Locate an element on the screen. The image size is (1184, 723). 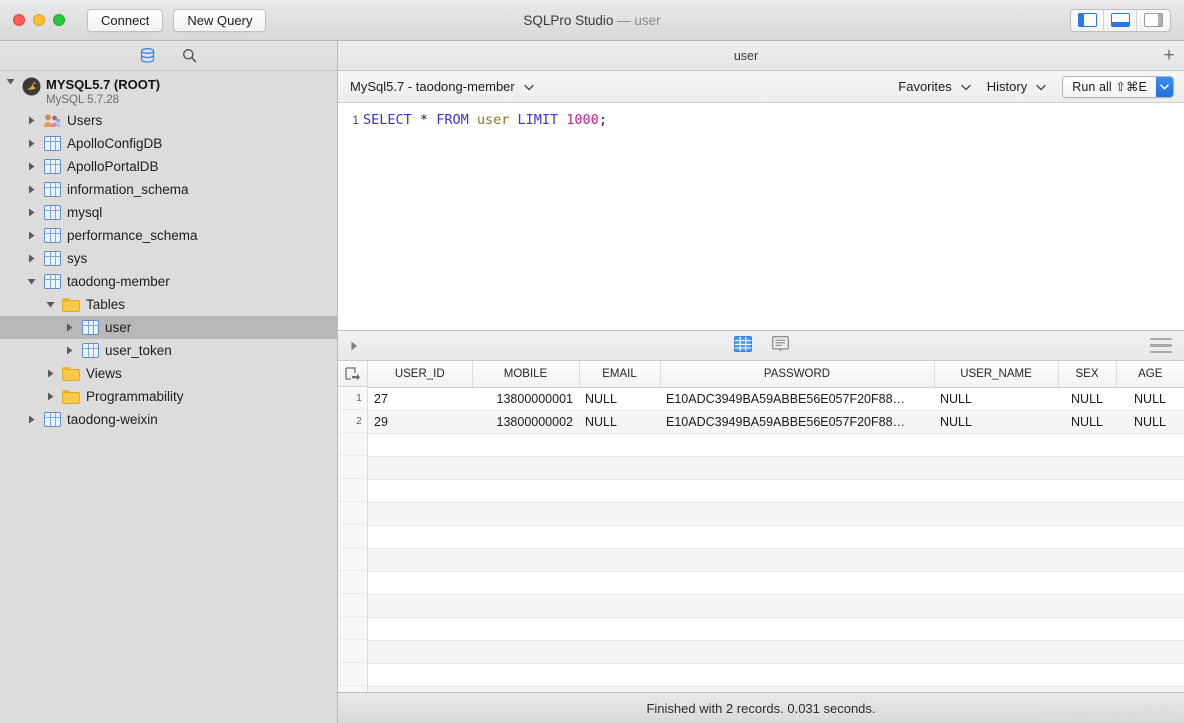
new-tab-button: + is located at coordinates (1169, 55).